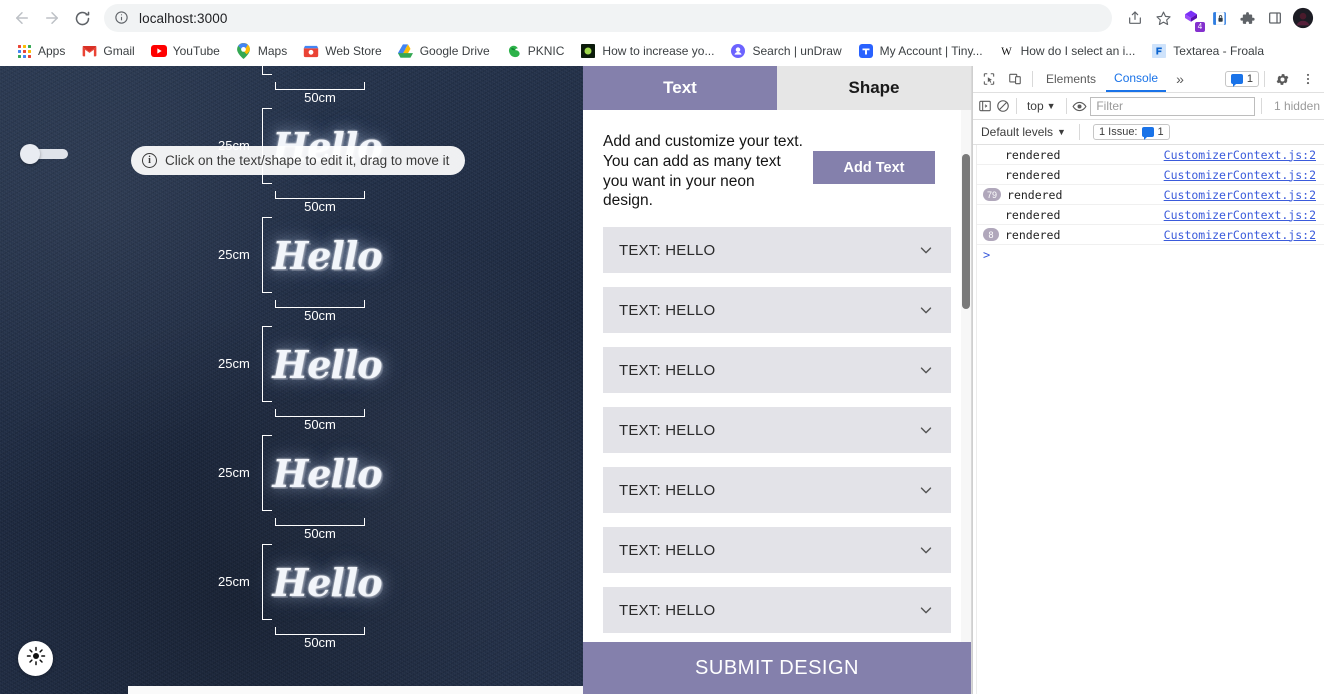 Image resolution: width=1324 pixels, height=694 pixels. Describe the element at coordinates (1033, 154) in the screenshot. I see `console-log-message: rendered` at that location.